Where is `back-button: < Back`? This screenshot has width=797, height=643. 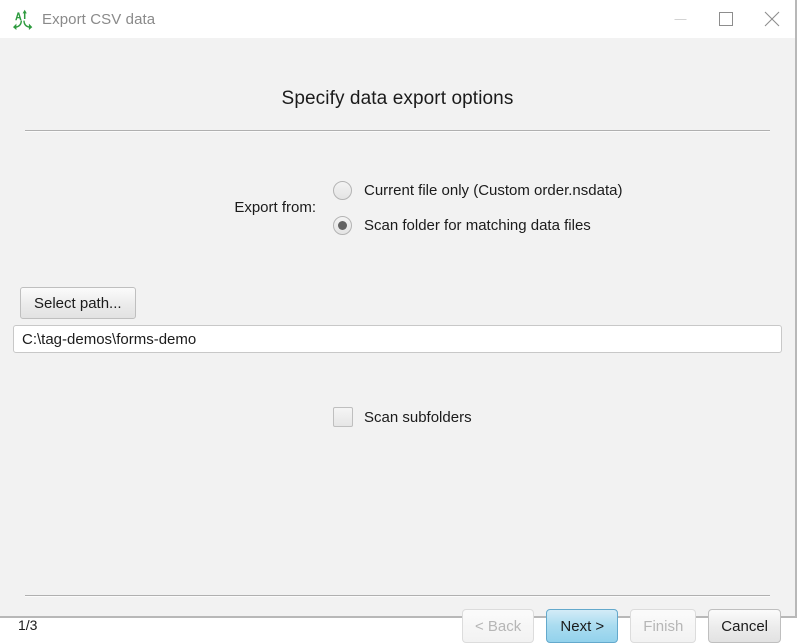 back-button: < Back is located at coordinates (498, 626).